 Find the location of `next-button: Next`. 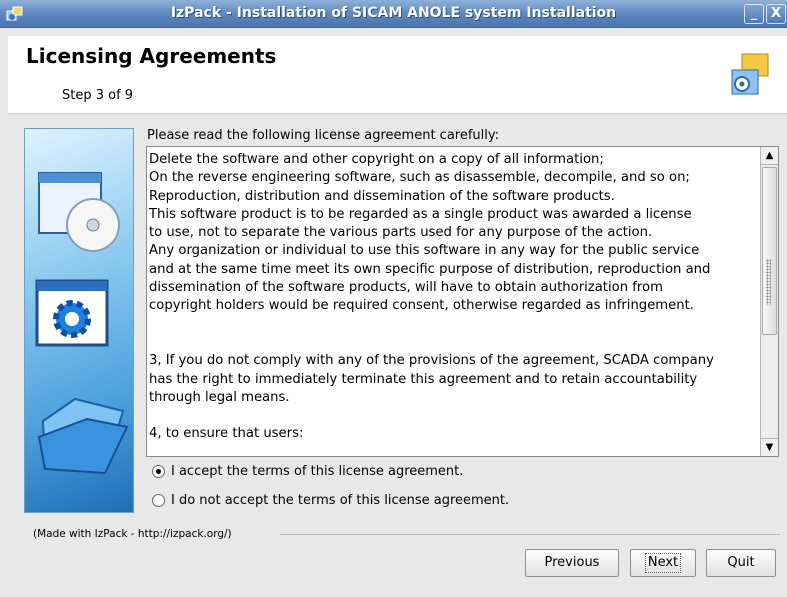

next-button: Next is located at coordinates (663, 563).